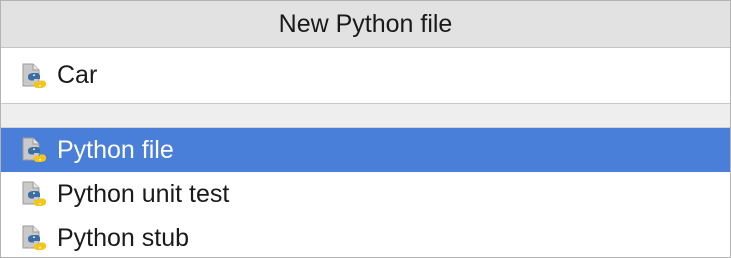 This screenshot has height=258, width=731. What do you see at coordinates (123, 237) in the screenshot?
I see `kind-item-label: Python stub` at bounding box center [123, 237].